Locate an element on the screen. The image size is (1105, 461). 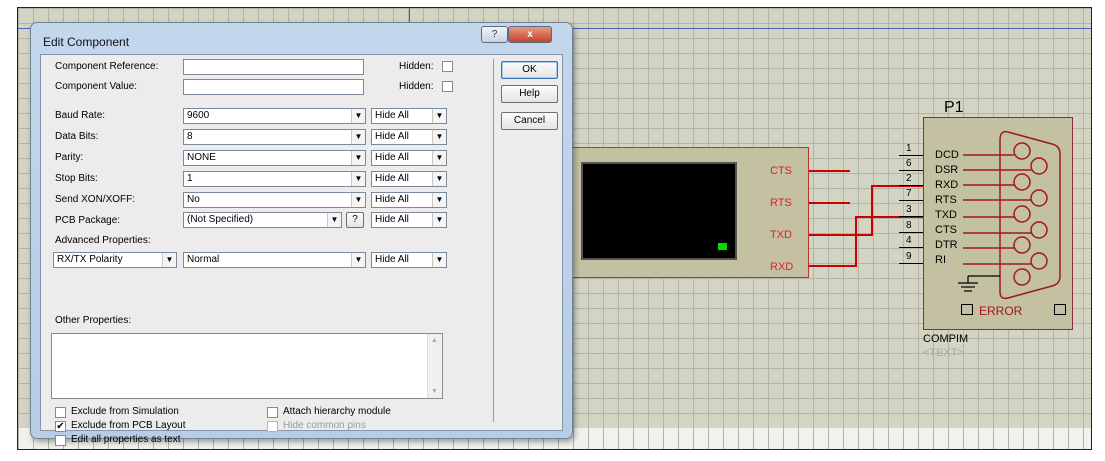
parity-label: Parity: is located at coordinates (69, 157).